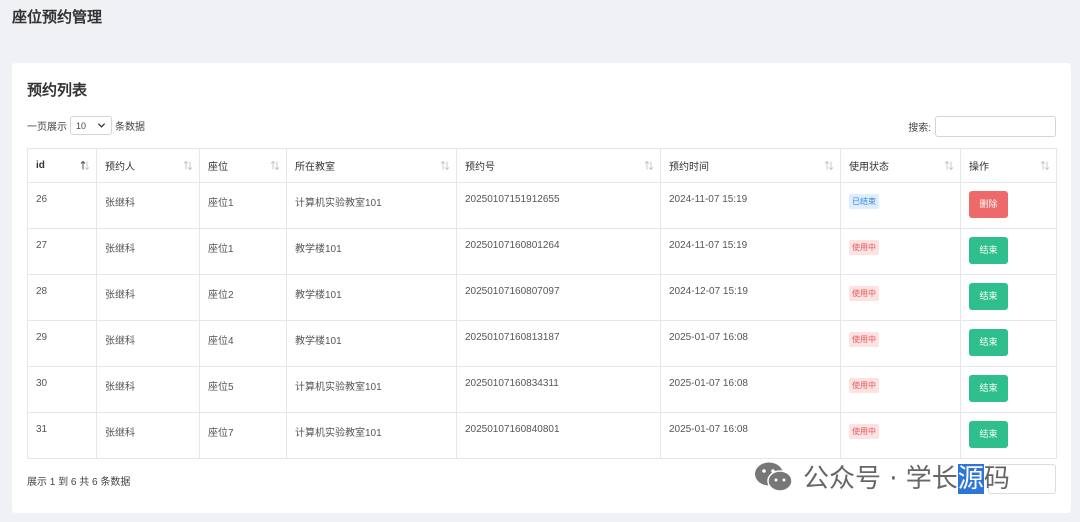 The width and height of the screenshot is (1080, 522). Describe the element at coordinates (243, 165) in the screenshot. I see `column-header: 座位` at that location.